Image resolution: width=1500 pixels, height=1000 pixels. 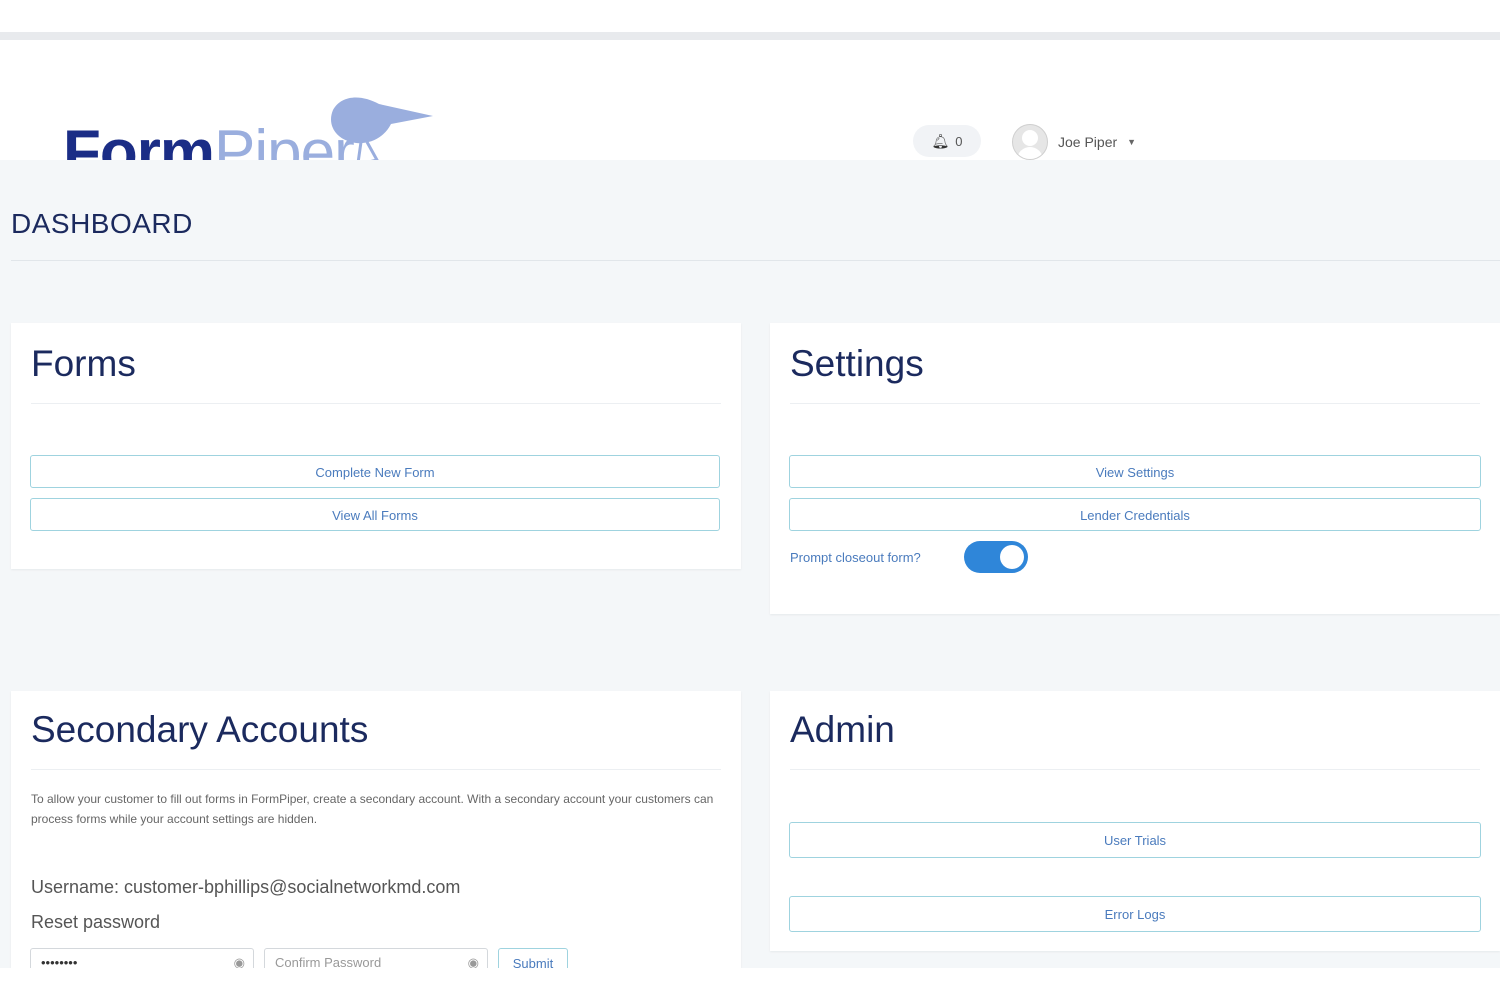 I want to click on formpiper-logo: FormPiper, so click(x=253, y=133).